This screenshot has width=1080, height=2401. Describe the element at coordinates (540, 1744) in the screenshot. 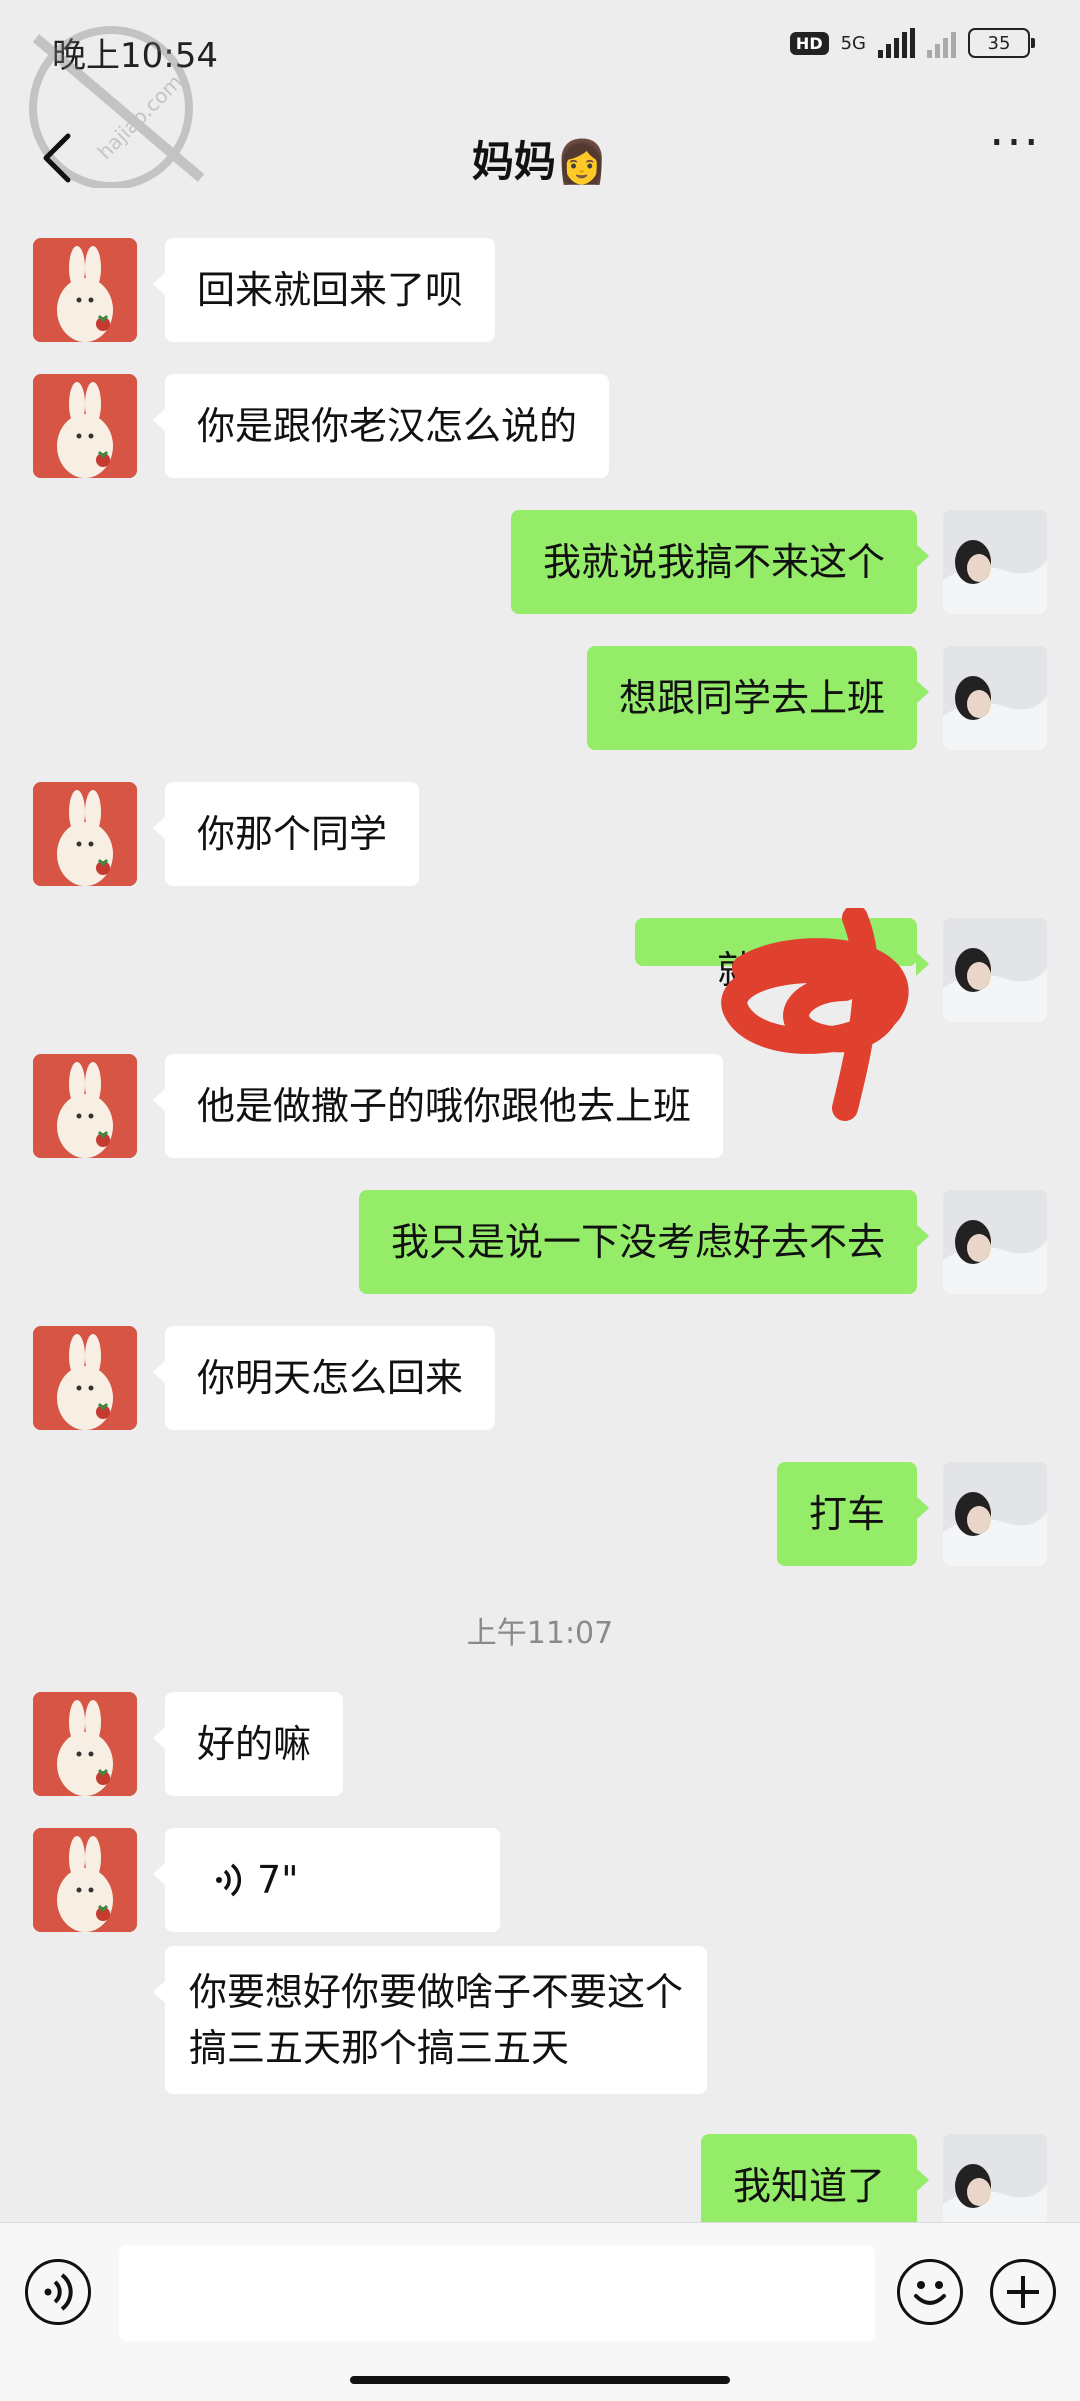

I see `message-row: 好的嘛` at that location.